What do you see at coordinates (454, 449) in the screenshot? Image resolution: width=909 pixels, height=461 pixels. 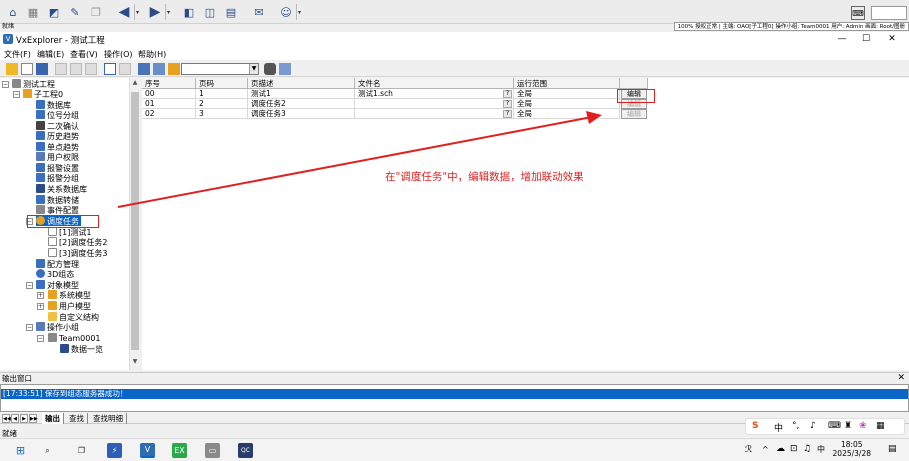 I see `taskbar: ⊞ ⌕ ❐ ⚡ V EX ▭ QC ℛ ^ ☁ ⊡ ♫ 中 ▤` at bounding box center [454, 449].